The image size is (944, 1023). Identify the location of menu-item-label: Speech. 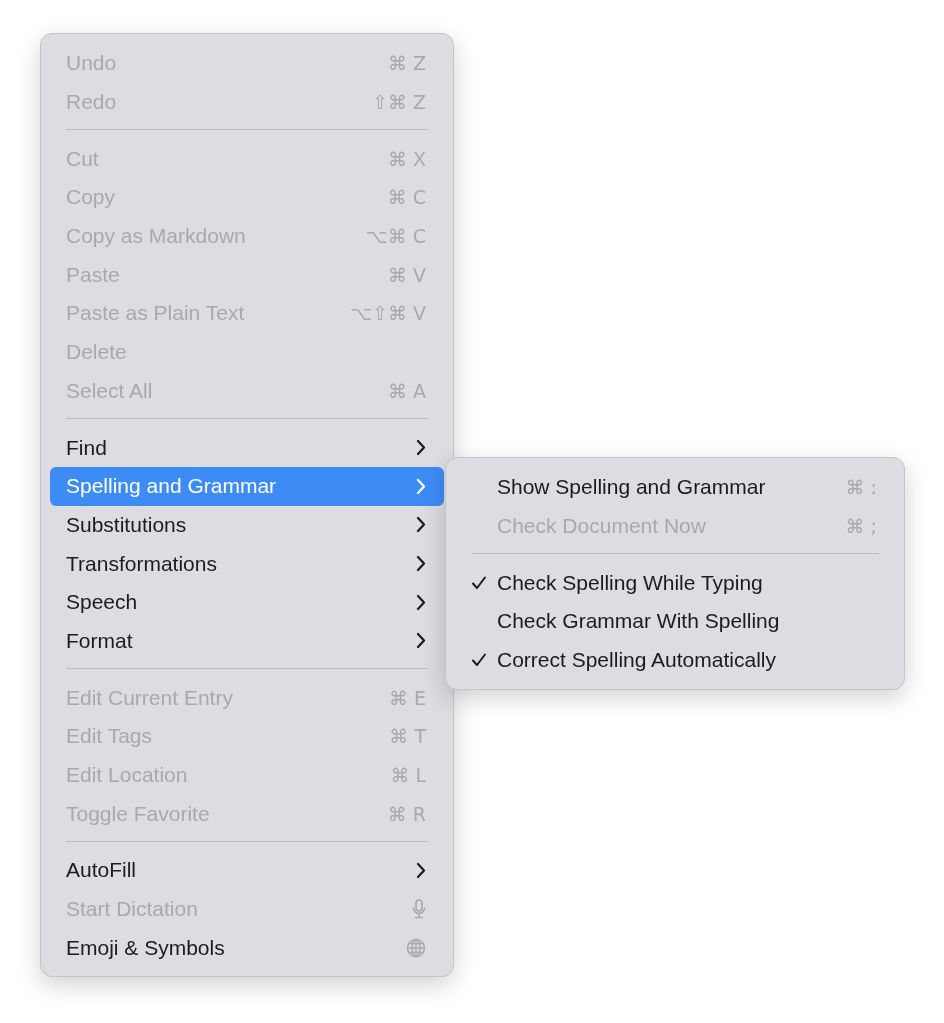
(102, 602).